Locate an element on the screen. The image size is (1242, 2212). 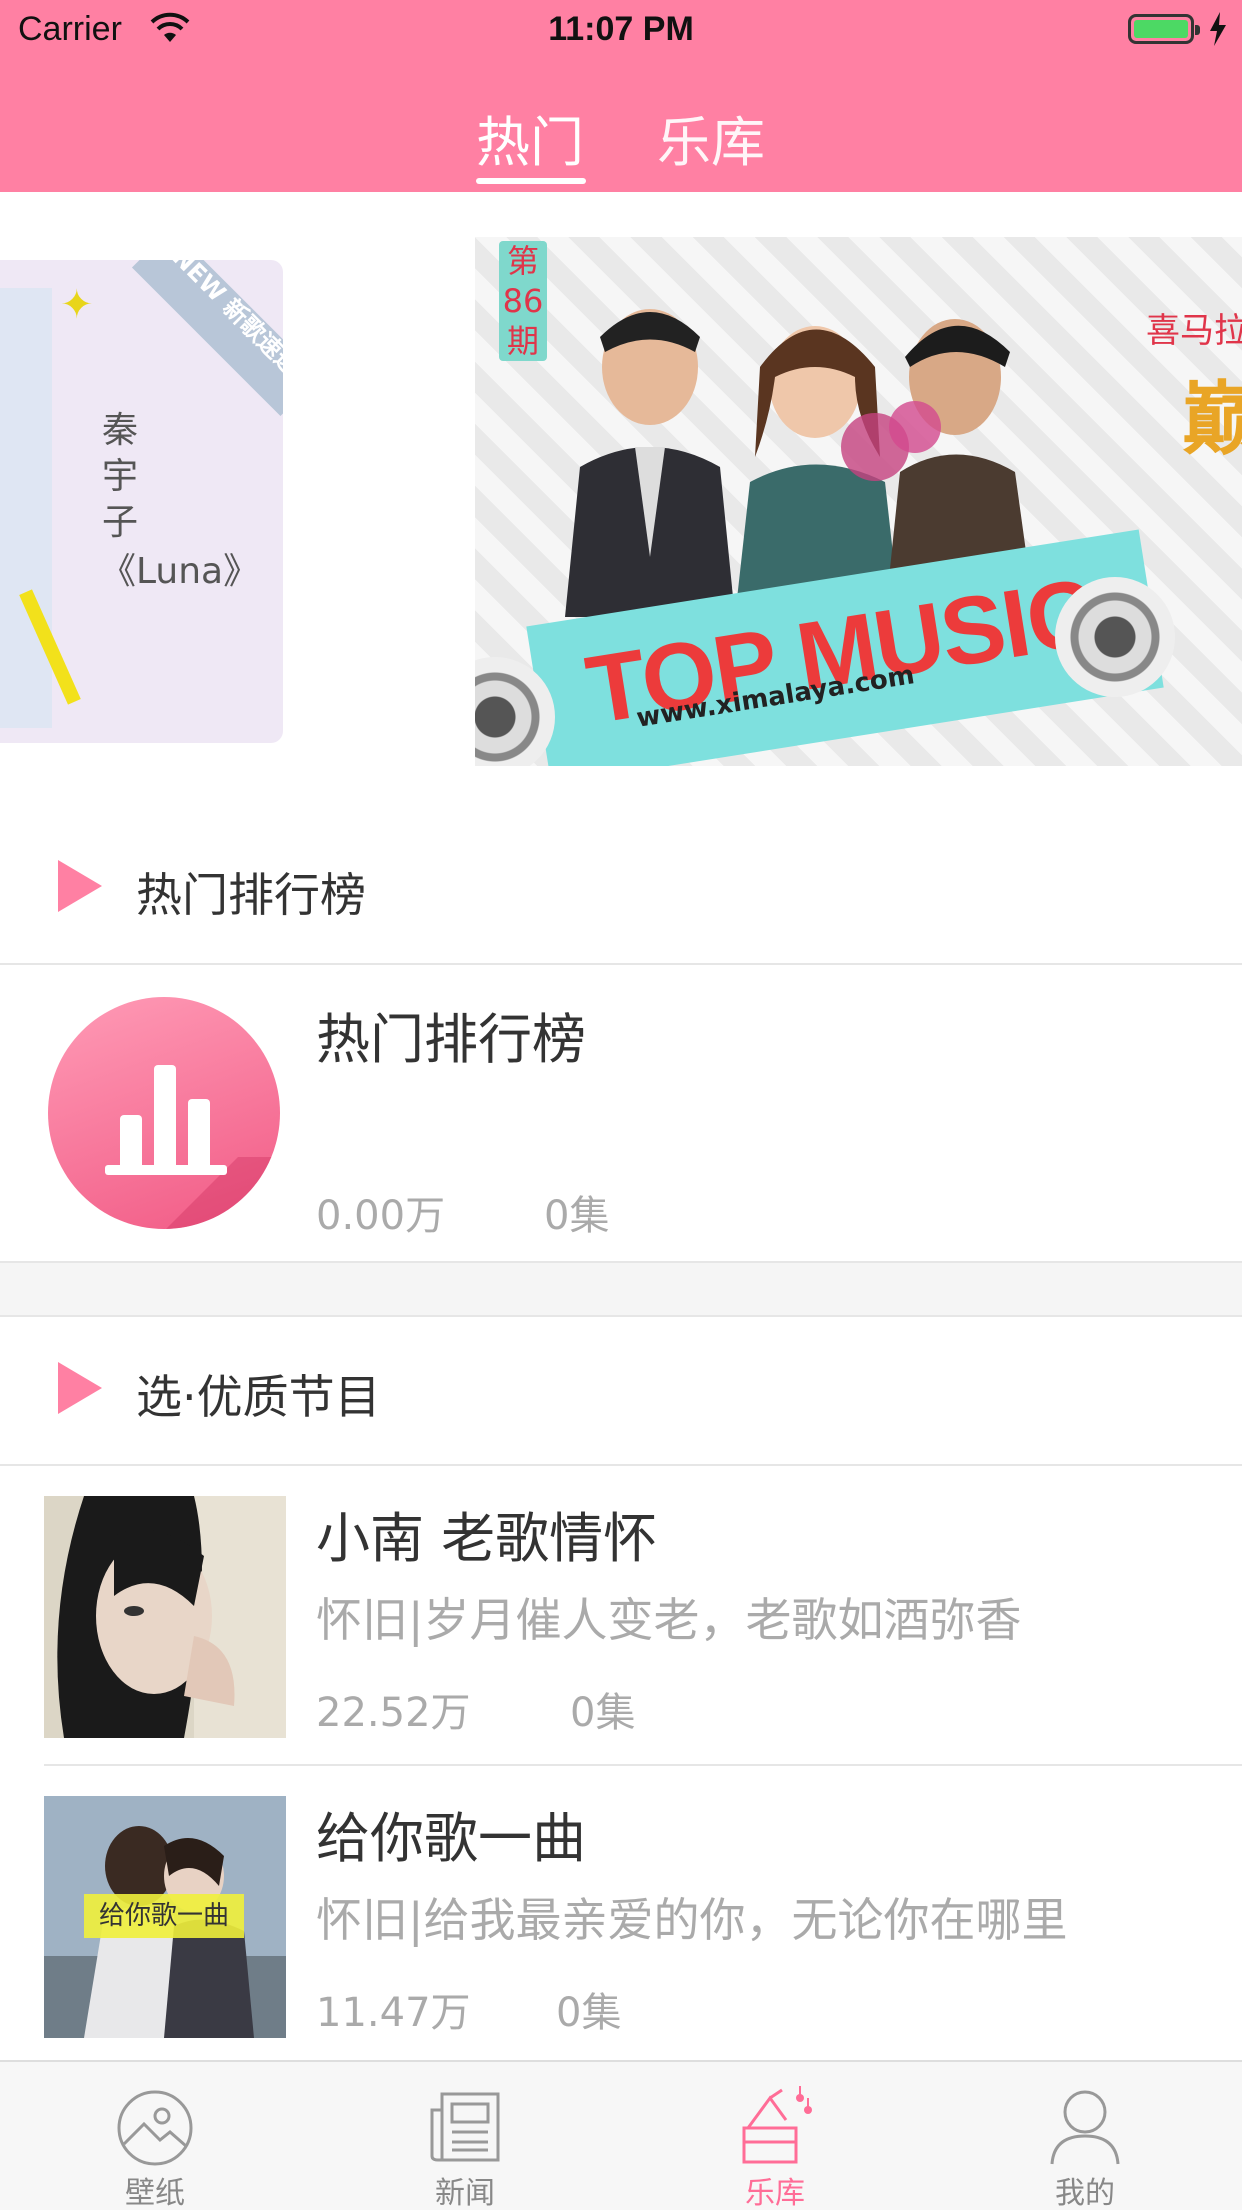
status-time: 11:07 PM is located at coordinates (621, 29).